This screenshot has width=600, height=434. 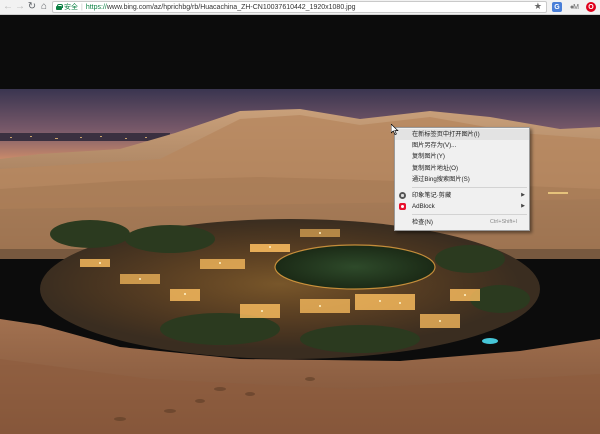 I want to click on menu-inspect: 检查(N) Ctrl+Shift+I, so click(x=462, y=222).